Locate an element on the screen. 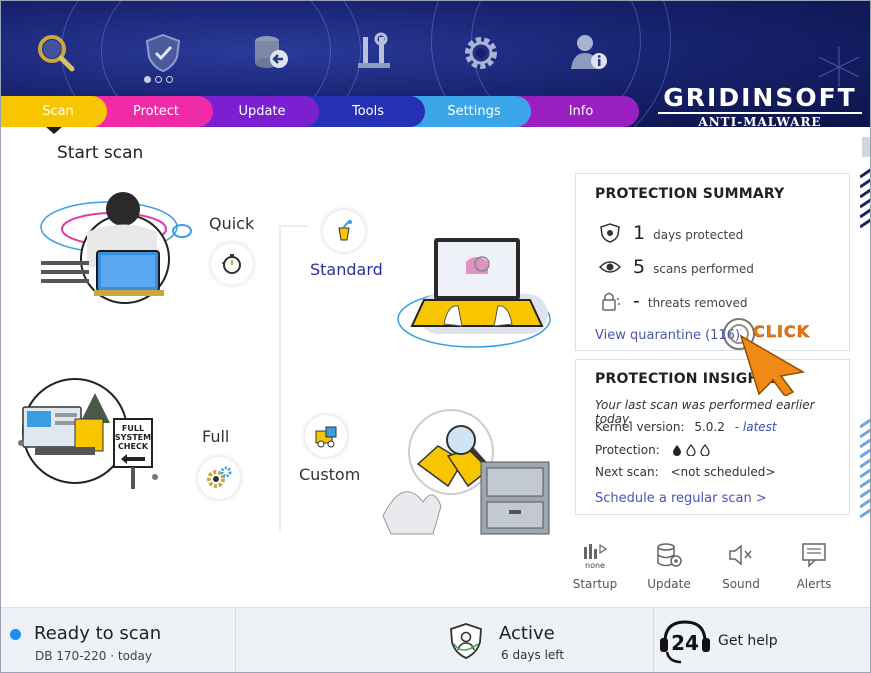 Image resolution: width=871 pixels, height=673 pixels. protection-row: Protection: is located at coordinates (654, 450).